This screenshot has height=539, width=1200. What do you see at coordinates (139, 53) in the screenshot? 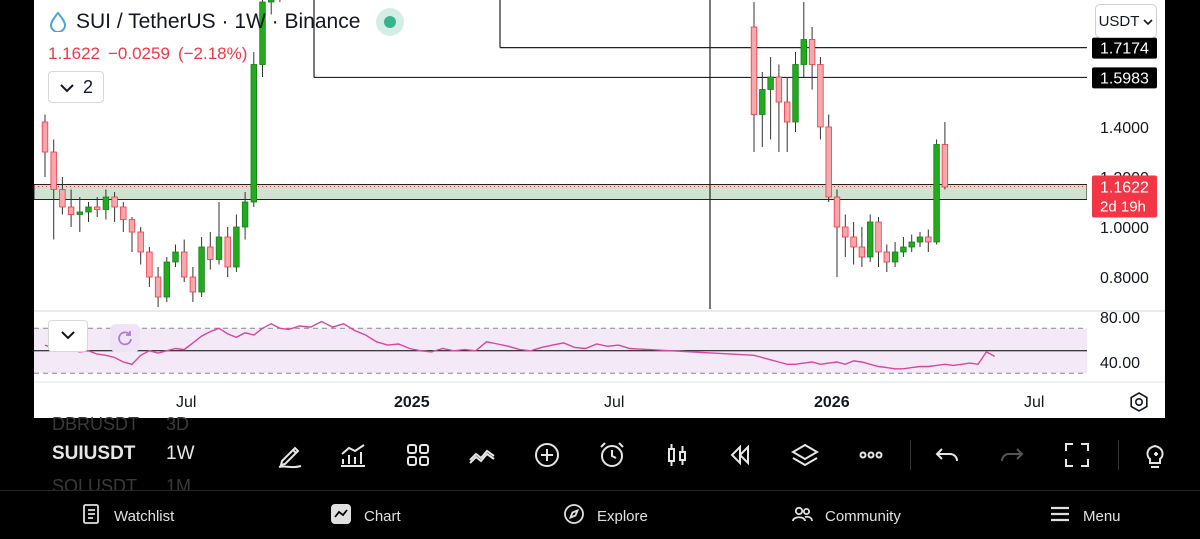
I see `price-change: −0.0259` at bounding box center [139, 53].